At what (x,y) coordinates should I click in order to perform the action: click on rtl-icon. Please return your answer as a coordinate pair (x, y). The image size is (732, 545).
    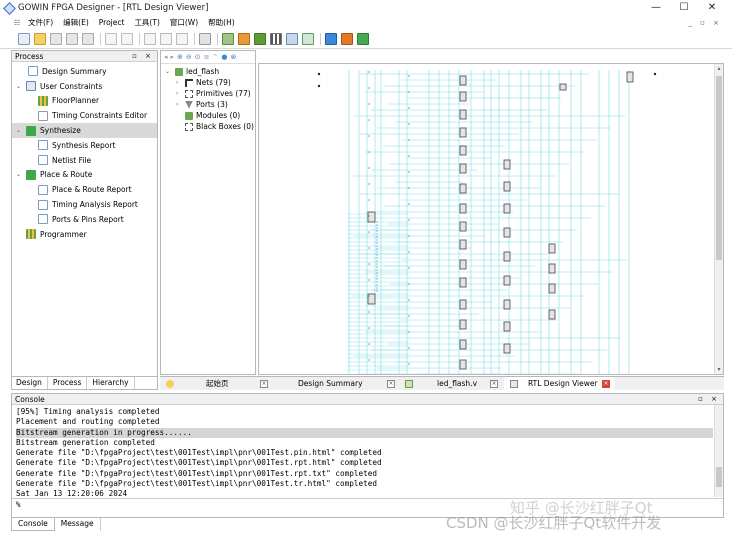
    Looking at the image, I should click on (514, 383).